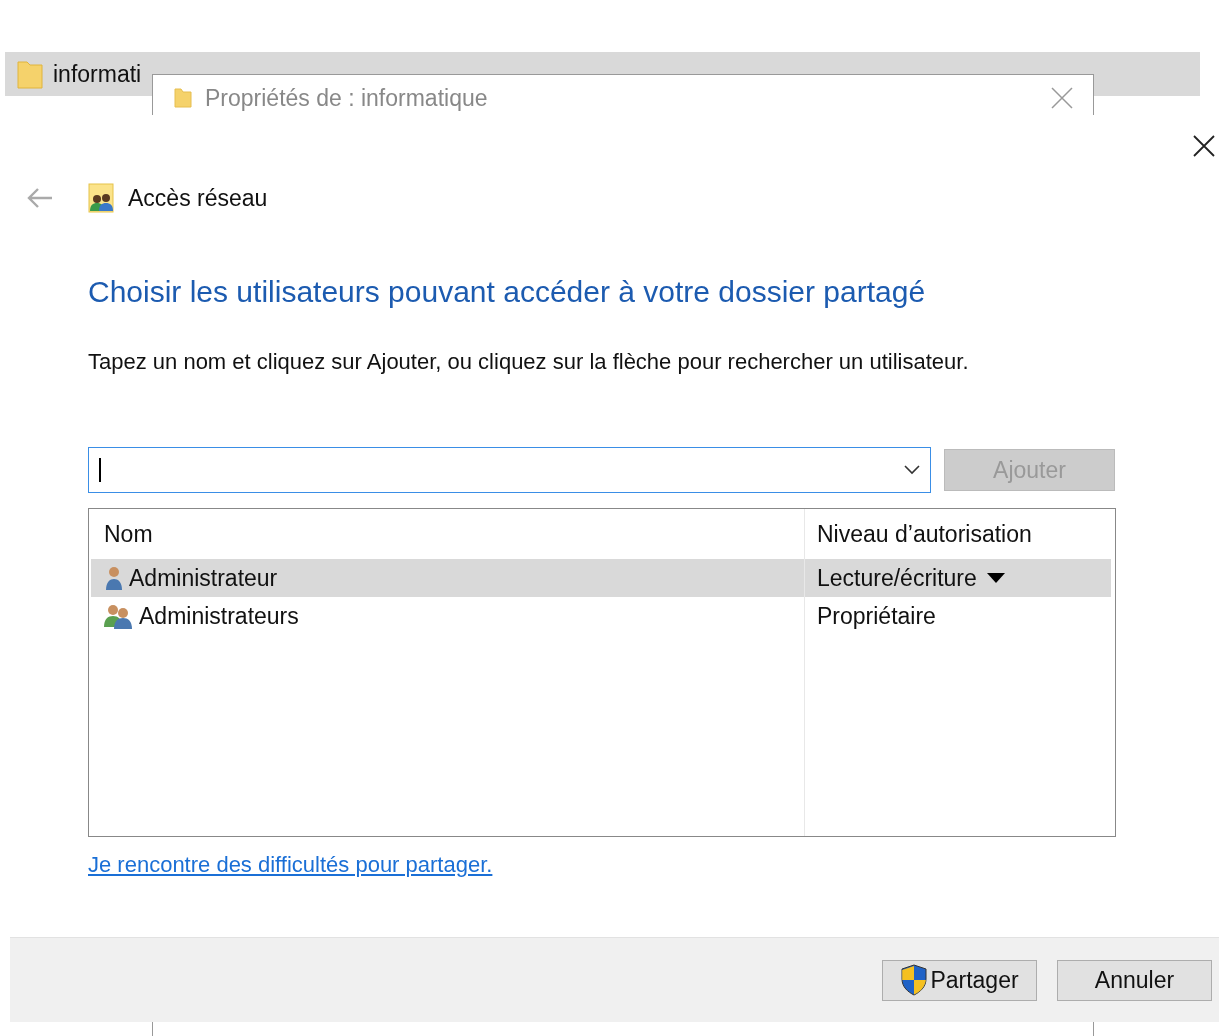 Image resolution: width=1219 pixels, height=1036 pixels. What do you see at coordinates (198, 198) in the screenshot?
I see `wizard-title: Accès réseau` at bounding box center [198, 198].